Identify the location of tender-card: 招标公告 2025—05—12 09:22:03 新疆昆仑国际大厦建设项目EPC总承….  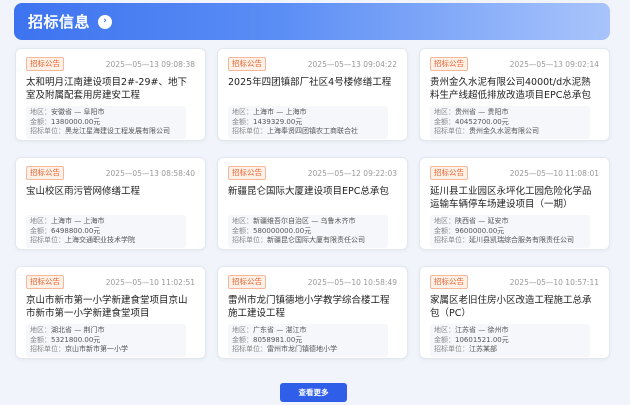
(312, 203).